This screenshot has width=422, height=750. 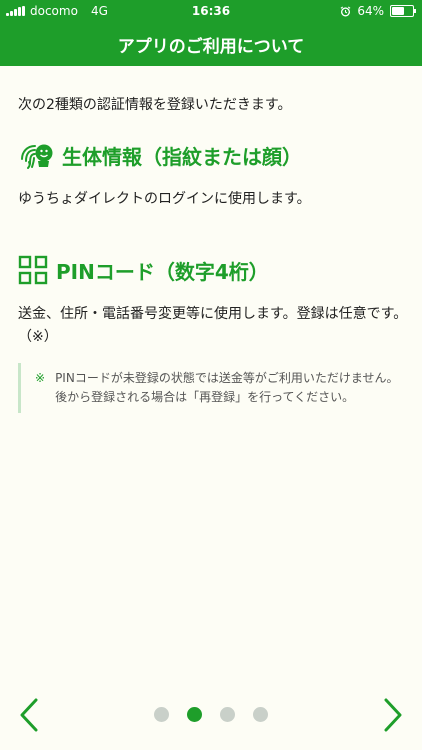 I want to click on pager-footer, so click(x=211, y=715).